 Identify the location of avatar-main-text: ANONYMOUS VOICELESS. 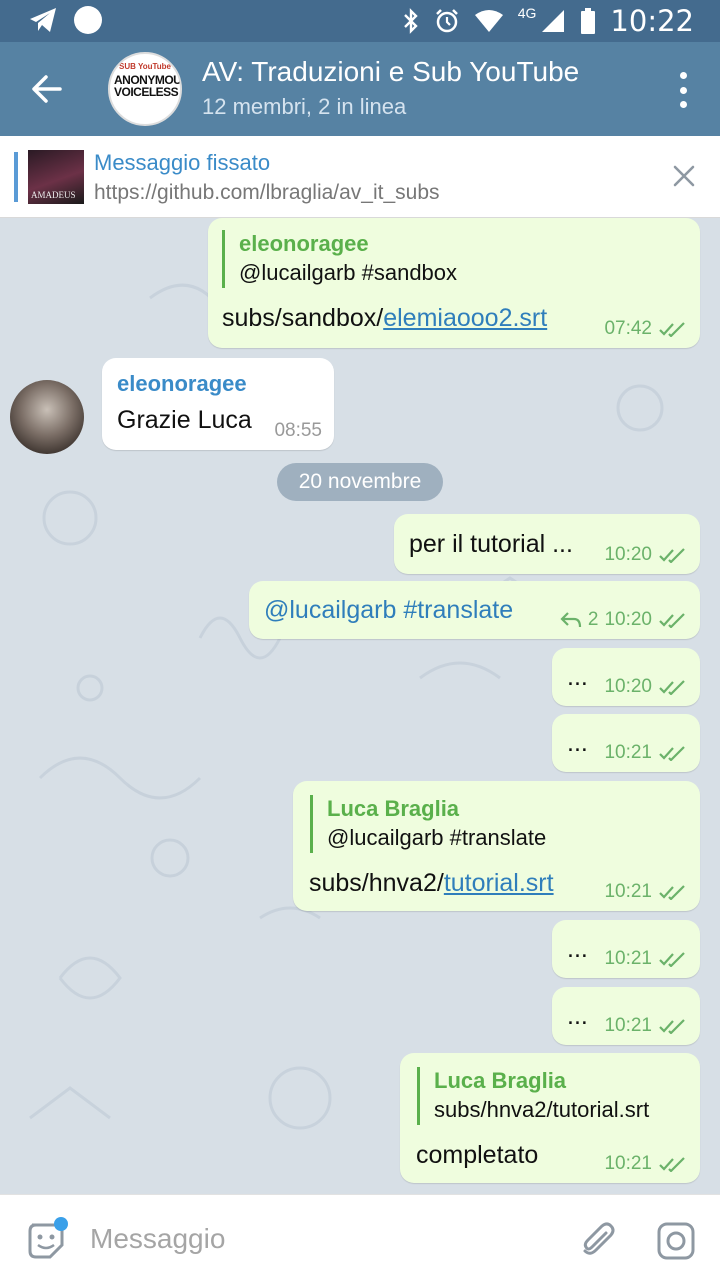
(148, 86).